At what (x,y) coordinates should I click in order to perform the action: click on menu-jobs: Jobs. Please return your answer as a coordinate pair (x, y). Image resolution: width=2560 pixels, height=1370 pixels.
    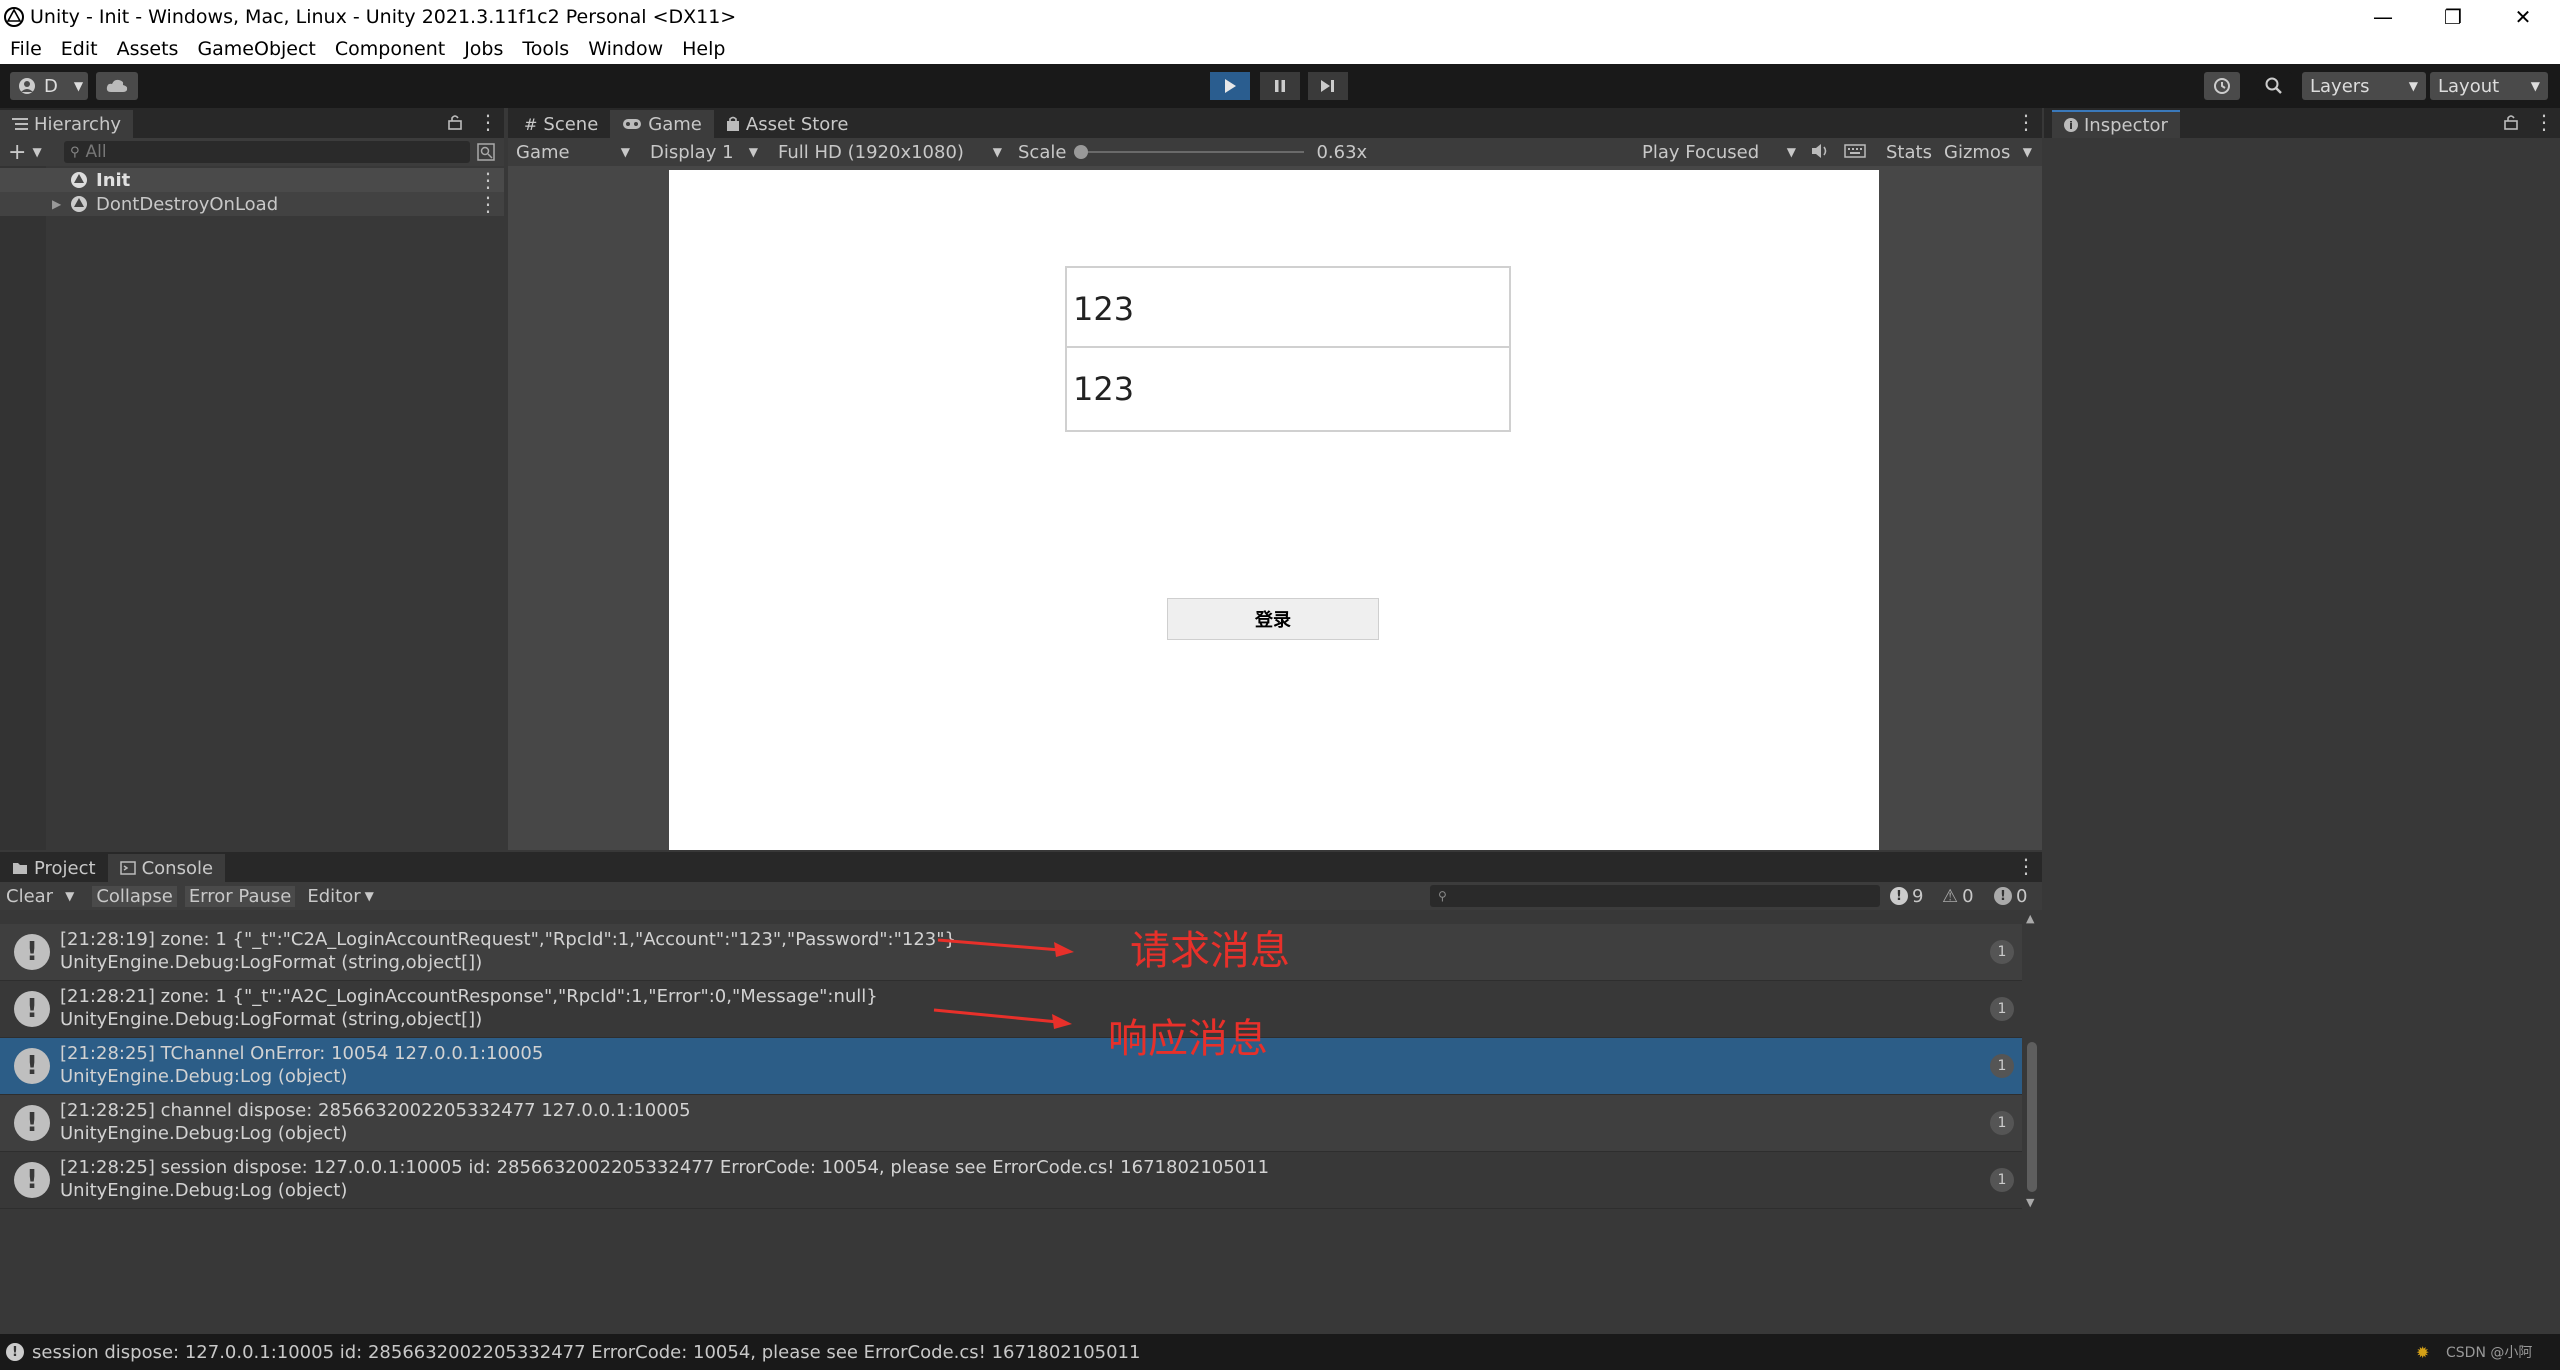
    Looking at the image, I should click on (483, 49).